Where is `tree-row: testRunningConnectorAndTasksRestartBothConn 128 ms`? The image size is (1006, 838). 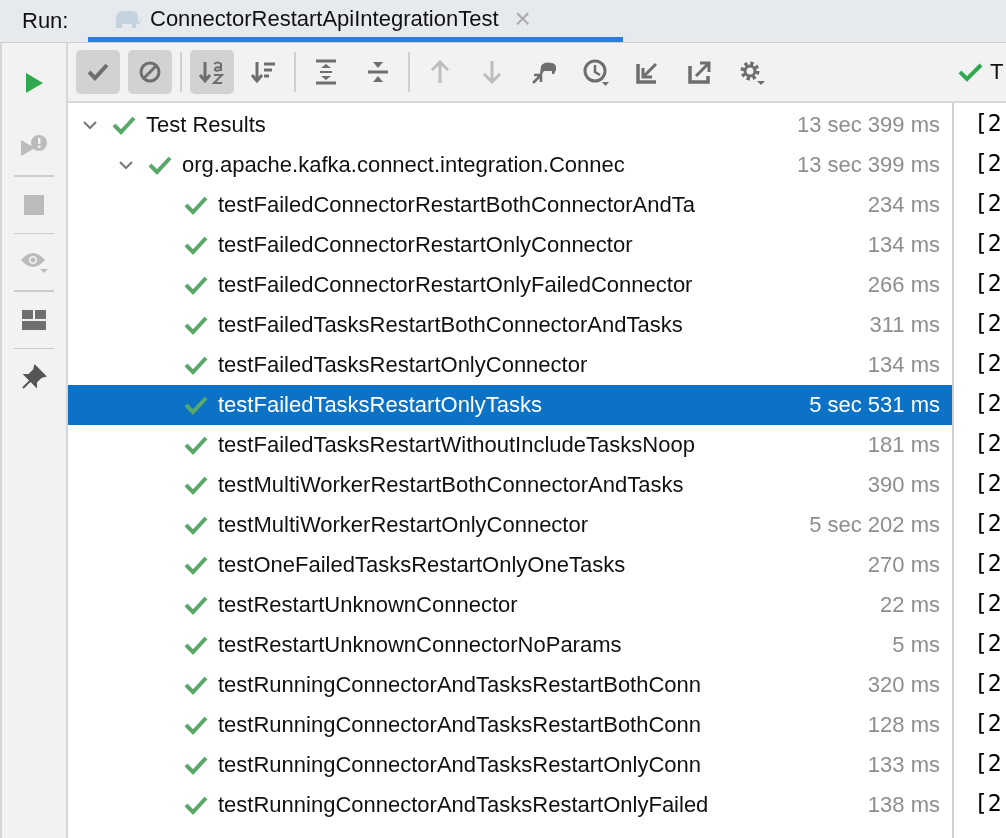 tree-row: testRunningConnectorAndTasksRestartBothConn 128 ms is located at coordinates (510, 725).